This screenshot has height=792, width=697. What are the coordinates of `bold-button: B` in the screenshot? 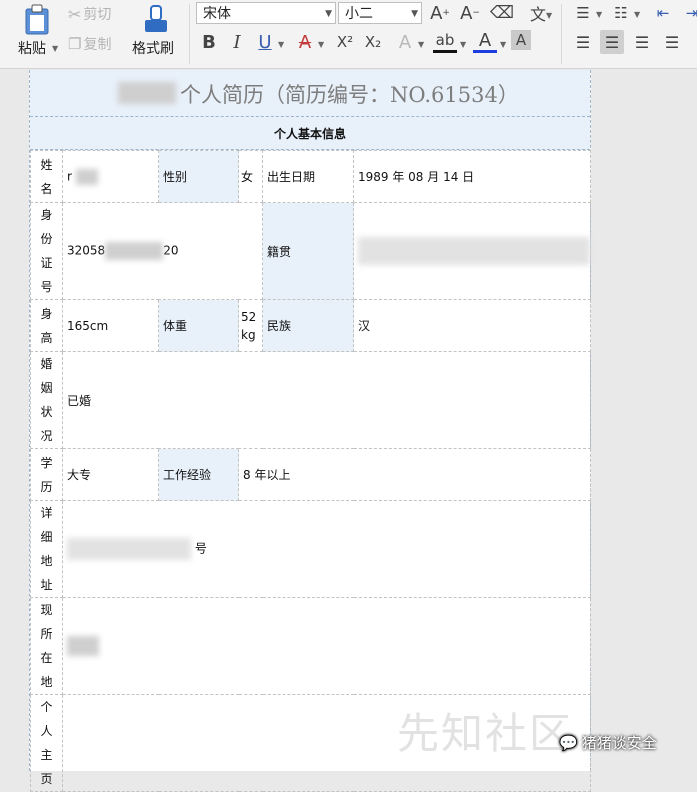 It's located at (209, 42).